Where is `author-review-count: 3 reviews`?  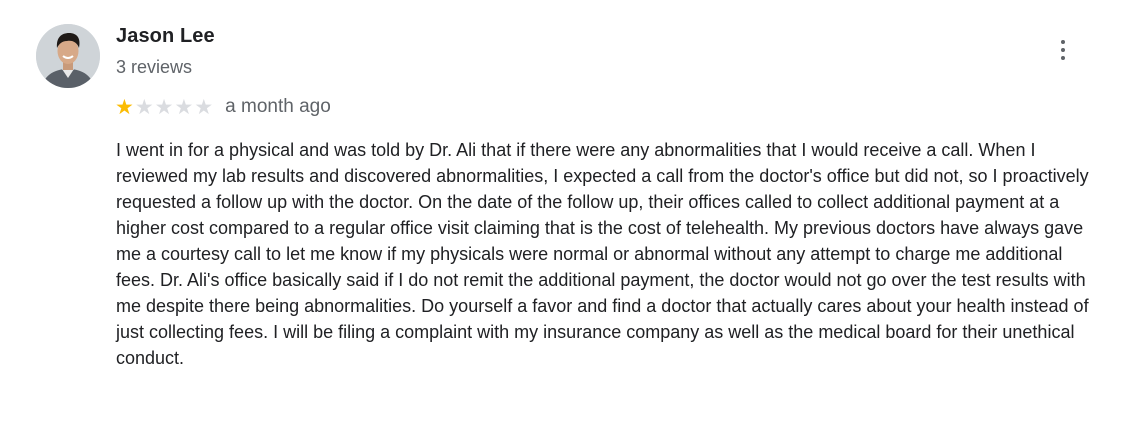 author-review-count: 3 reviews is located at coordinates (154, 67).